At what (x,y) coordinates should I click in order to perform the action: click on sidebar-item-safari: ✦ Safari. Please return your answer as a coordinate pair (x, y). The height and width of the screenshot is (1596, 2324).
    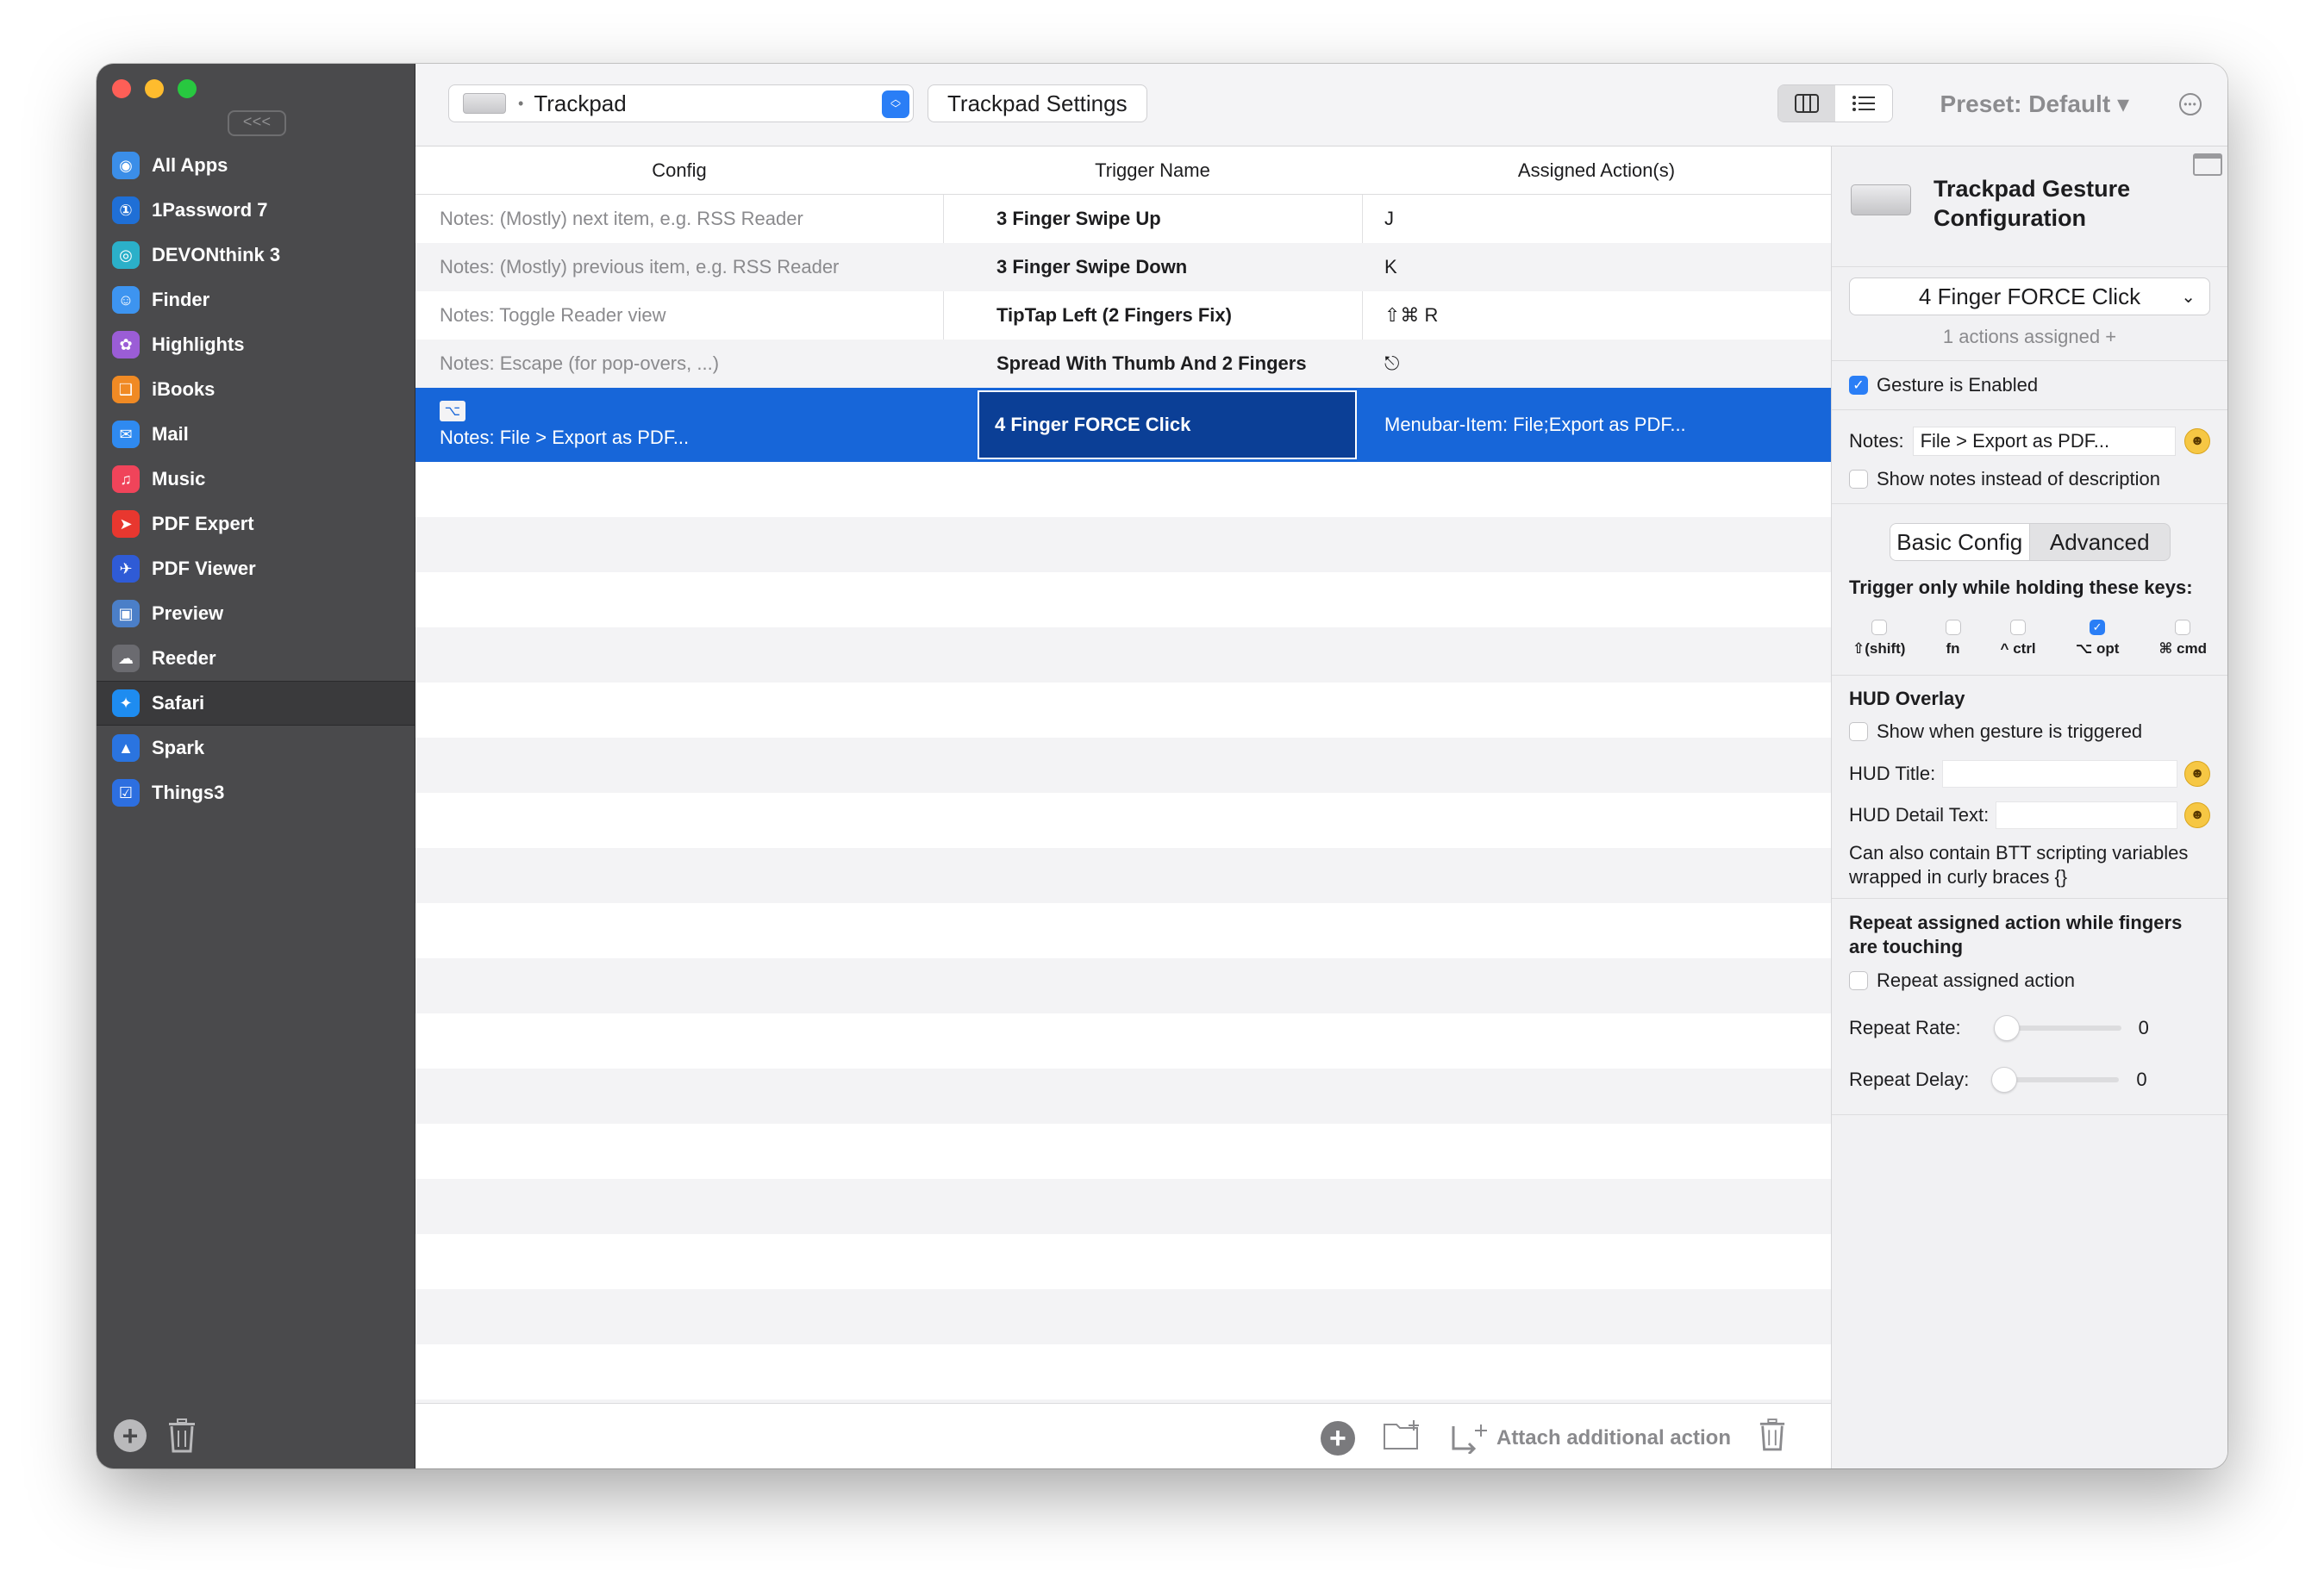
    Looking at the image, I should click on (256, 703).